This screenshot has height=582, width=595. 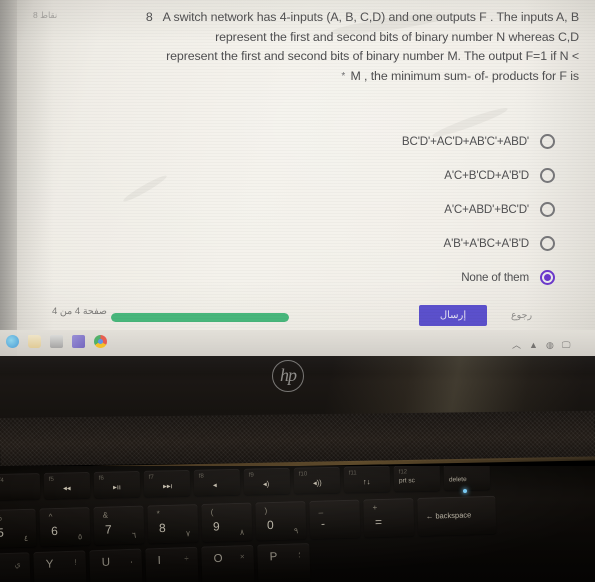 What do you see at coordinates (453, 315) in the screenshot?
I see `submit-button: إرسال` at bounding box center [453, 315].